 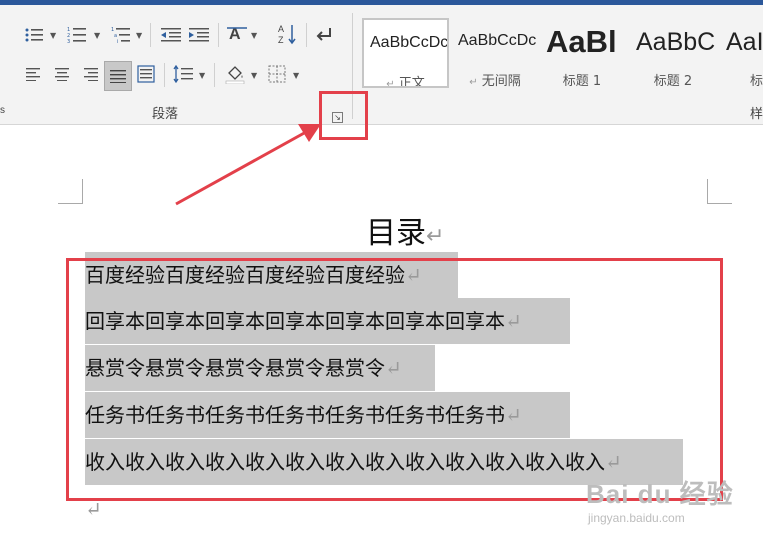 What do you see at coordinates (248, 165) in the screenshot?
I see `annotation-arrow` at bounding box center [248, 165].